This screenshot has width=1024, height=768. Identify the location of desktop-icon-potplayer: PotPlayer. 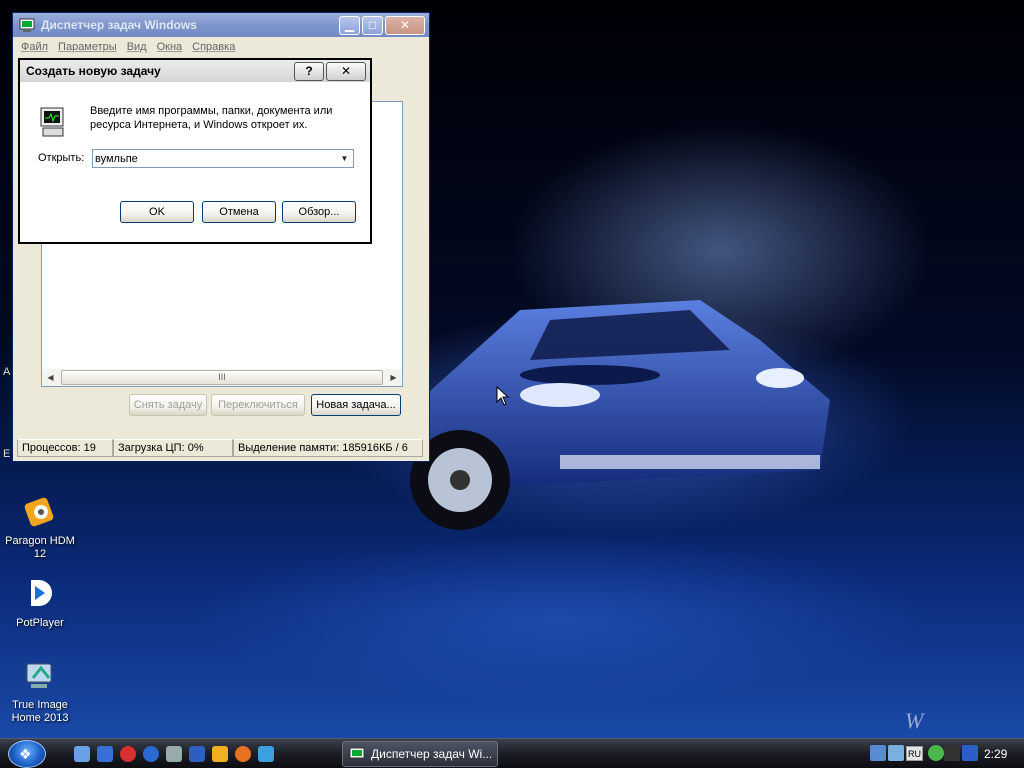
(40, 603).